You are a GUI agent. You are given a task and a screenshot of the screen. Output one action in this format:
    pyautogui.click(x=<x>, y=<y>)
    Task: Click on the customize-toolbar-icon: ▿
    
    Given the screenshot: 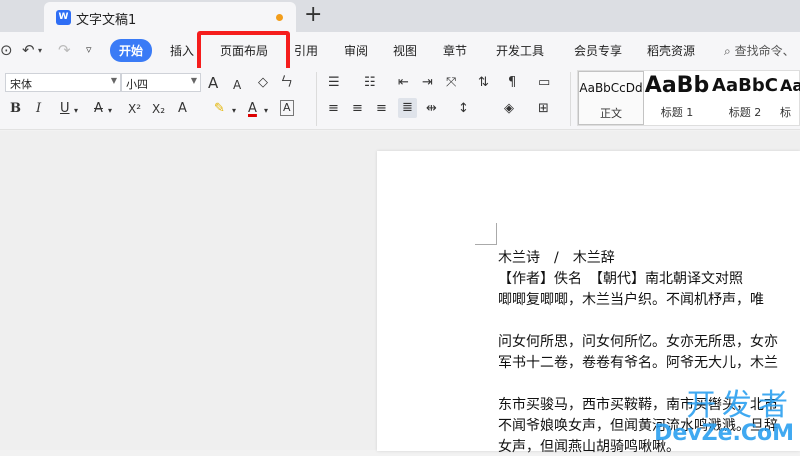 What is the action you would take?
    pyautogui.click(x=89, y=49)
    